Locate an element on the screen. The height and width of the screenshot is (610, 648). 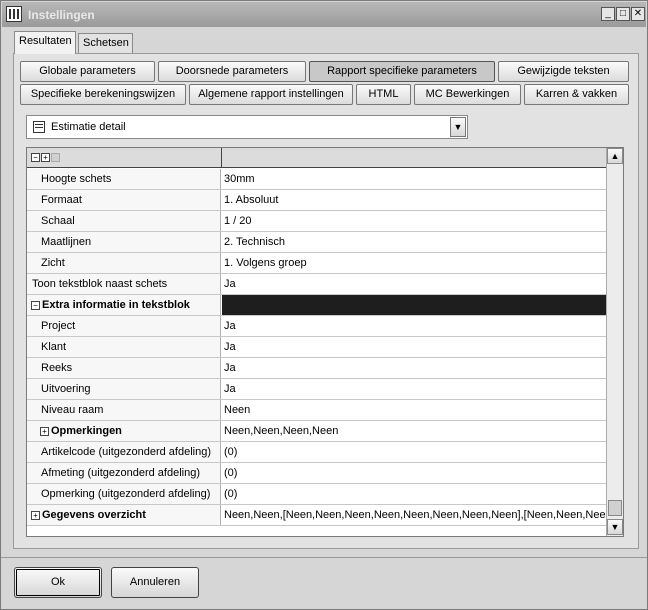
cancel-button-label: Annuleren is located at coordinates (155, 582).